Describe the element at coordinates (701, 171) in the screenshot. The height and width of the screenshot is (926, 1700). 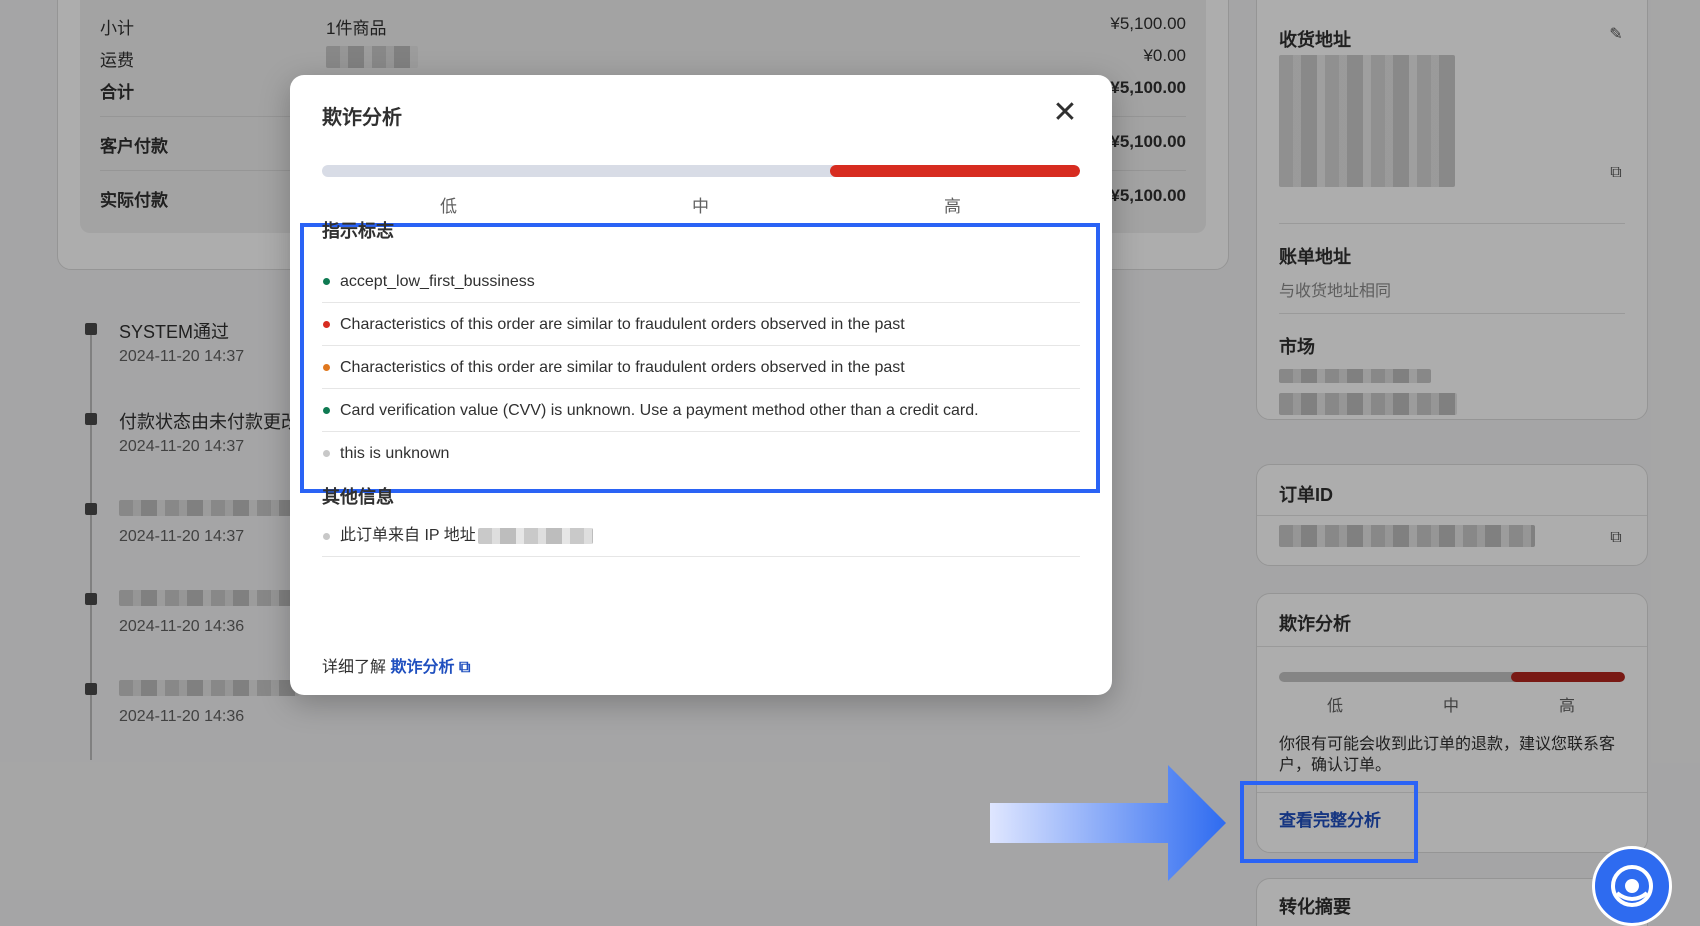
I see `fraud-risk-bar` at that location.